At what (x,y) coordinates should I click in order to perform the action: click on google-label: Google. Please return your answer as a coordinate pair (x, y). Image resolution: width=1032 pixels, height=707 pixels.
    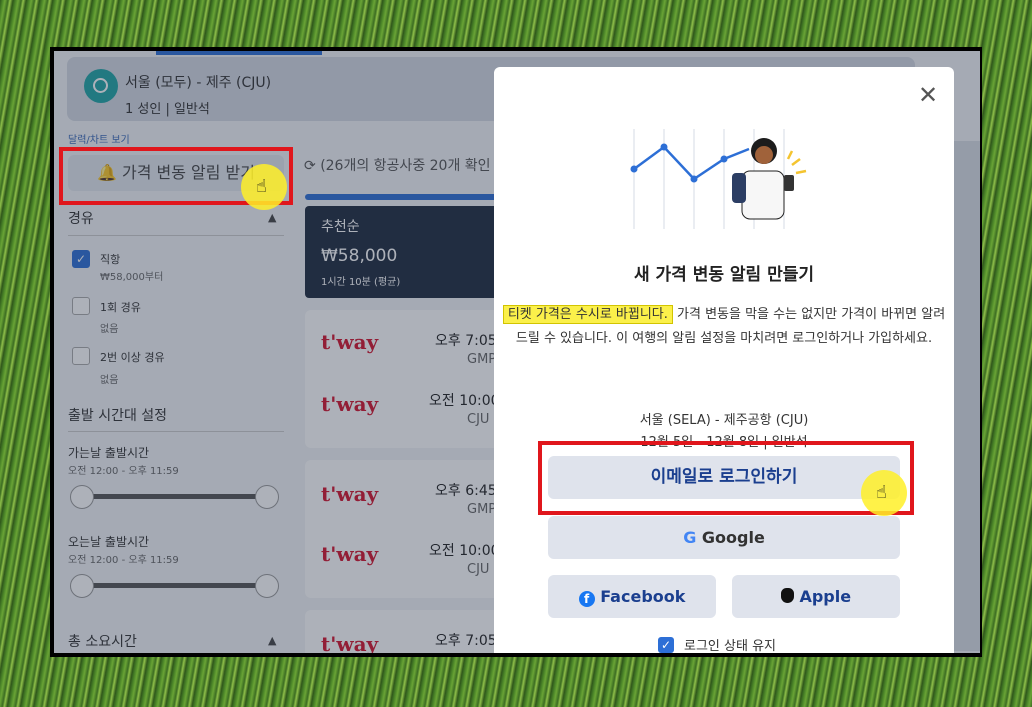
    Looking at the image, I should click on (733, 537).